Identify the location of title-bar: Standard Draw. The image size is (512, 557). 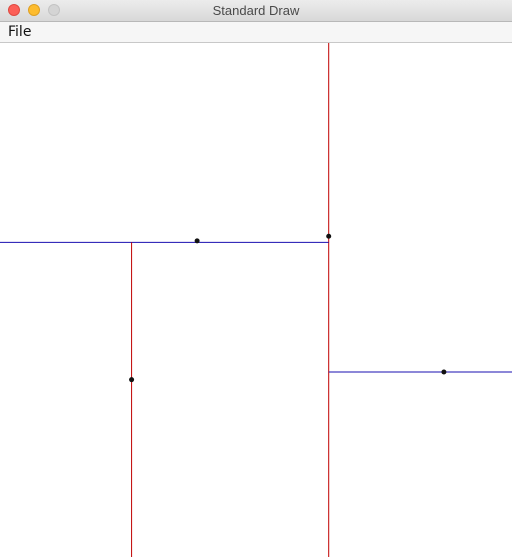
(256, 11).